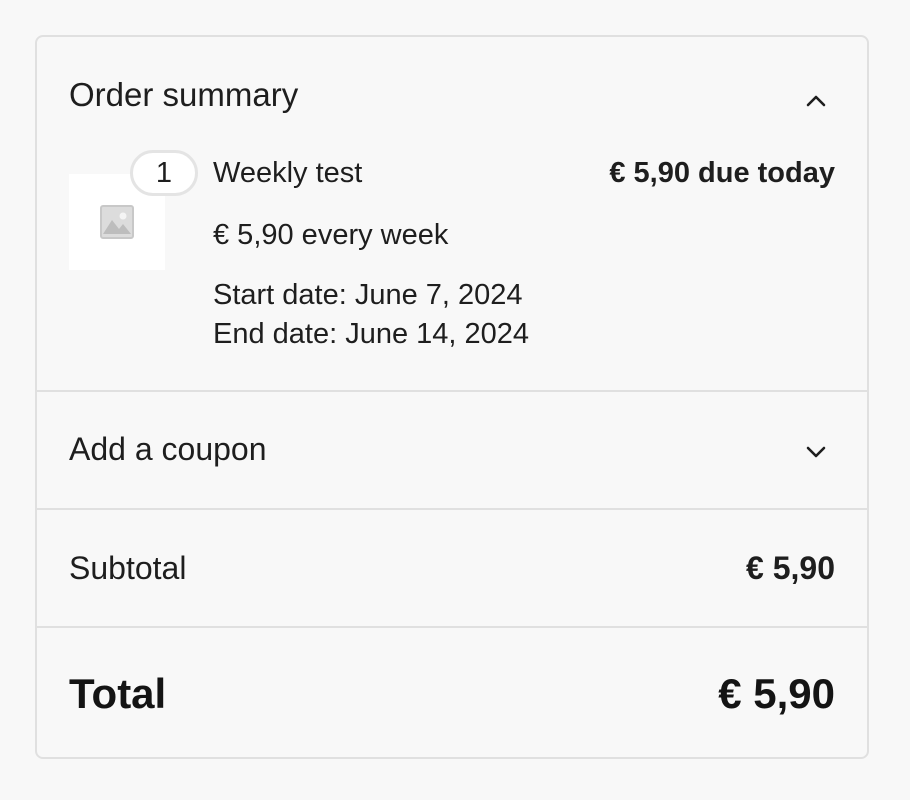 The height and width of the screenshot is (800, 910). What do you see at coordinates (776, 693) in the screenshot?
I see `total-value: € 5,90` at bounding box center [776, 693].